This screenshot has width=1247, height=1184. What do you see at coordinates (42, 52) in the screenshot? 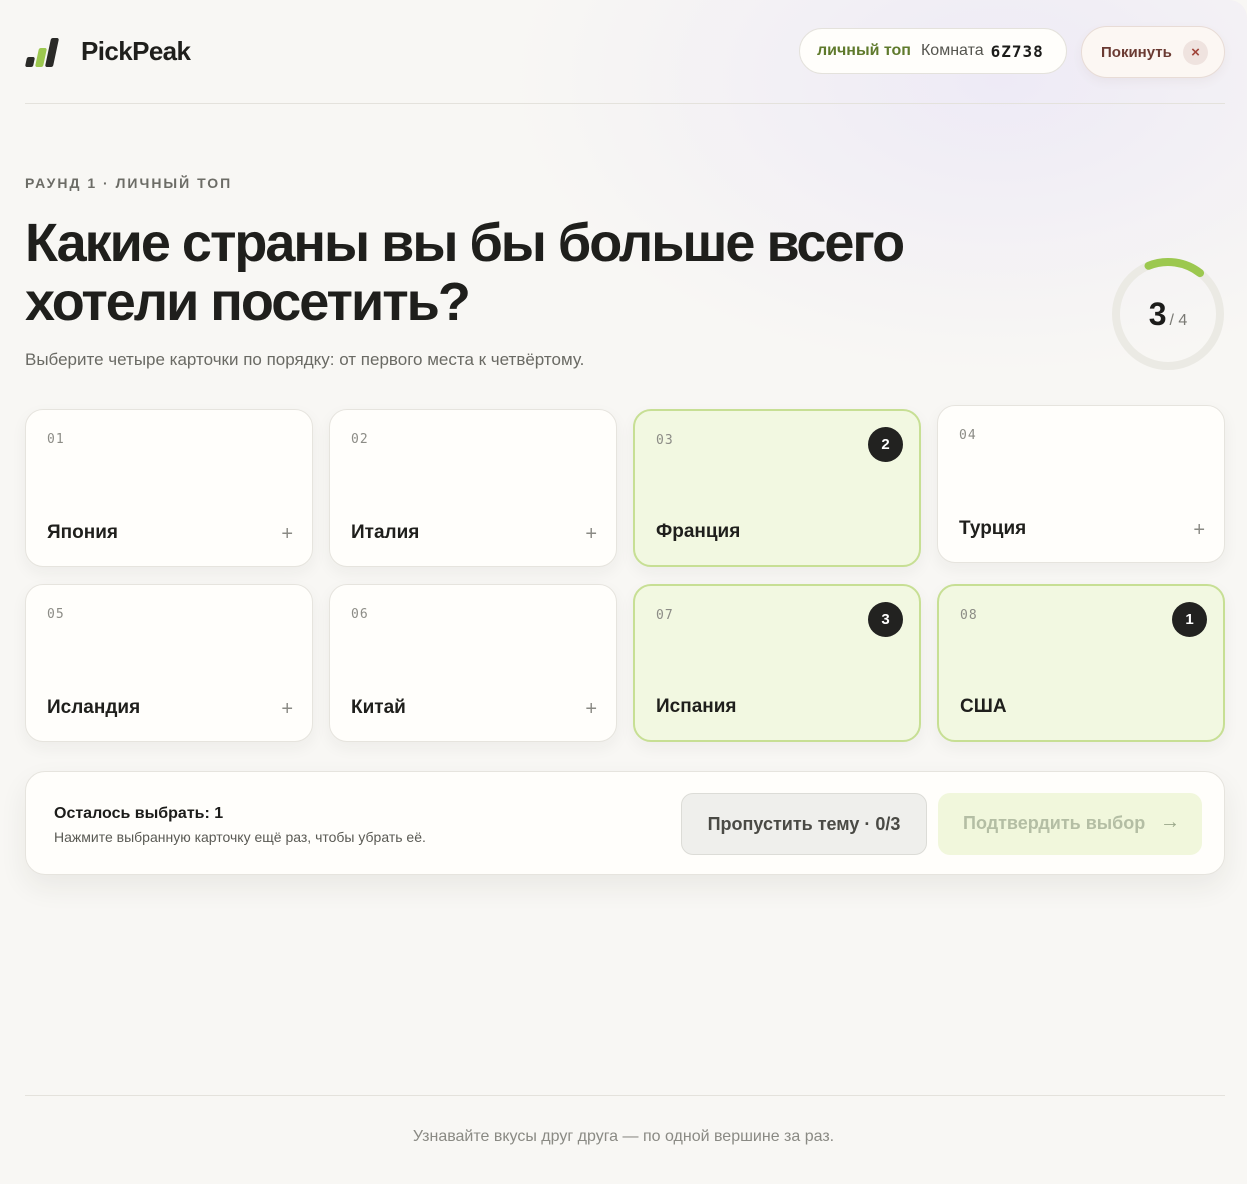
I see `logo-bars-icon` at bounding box center [42, 52].